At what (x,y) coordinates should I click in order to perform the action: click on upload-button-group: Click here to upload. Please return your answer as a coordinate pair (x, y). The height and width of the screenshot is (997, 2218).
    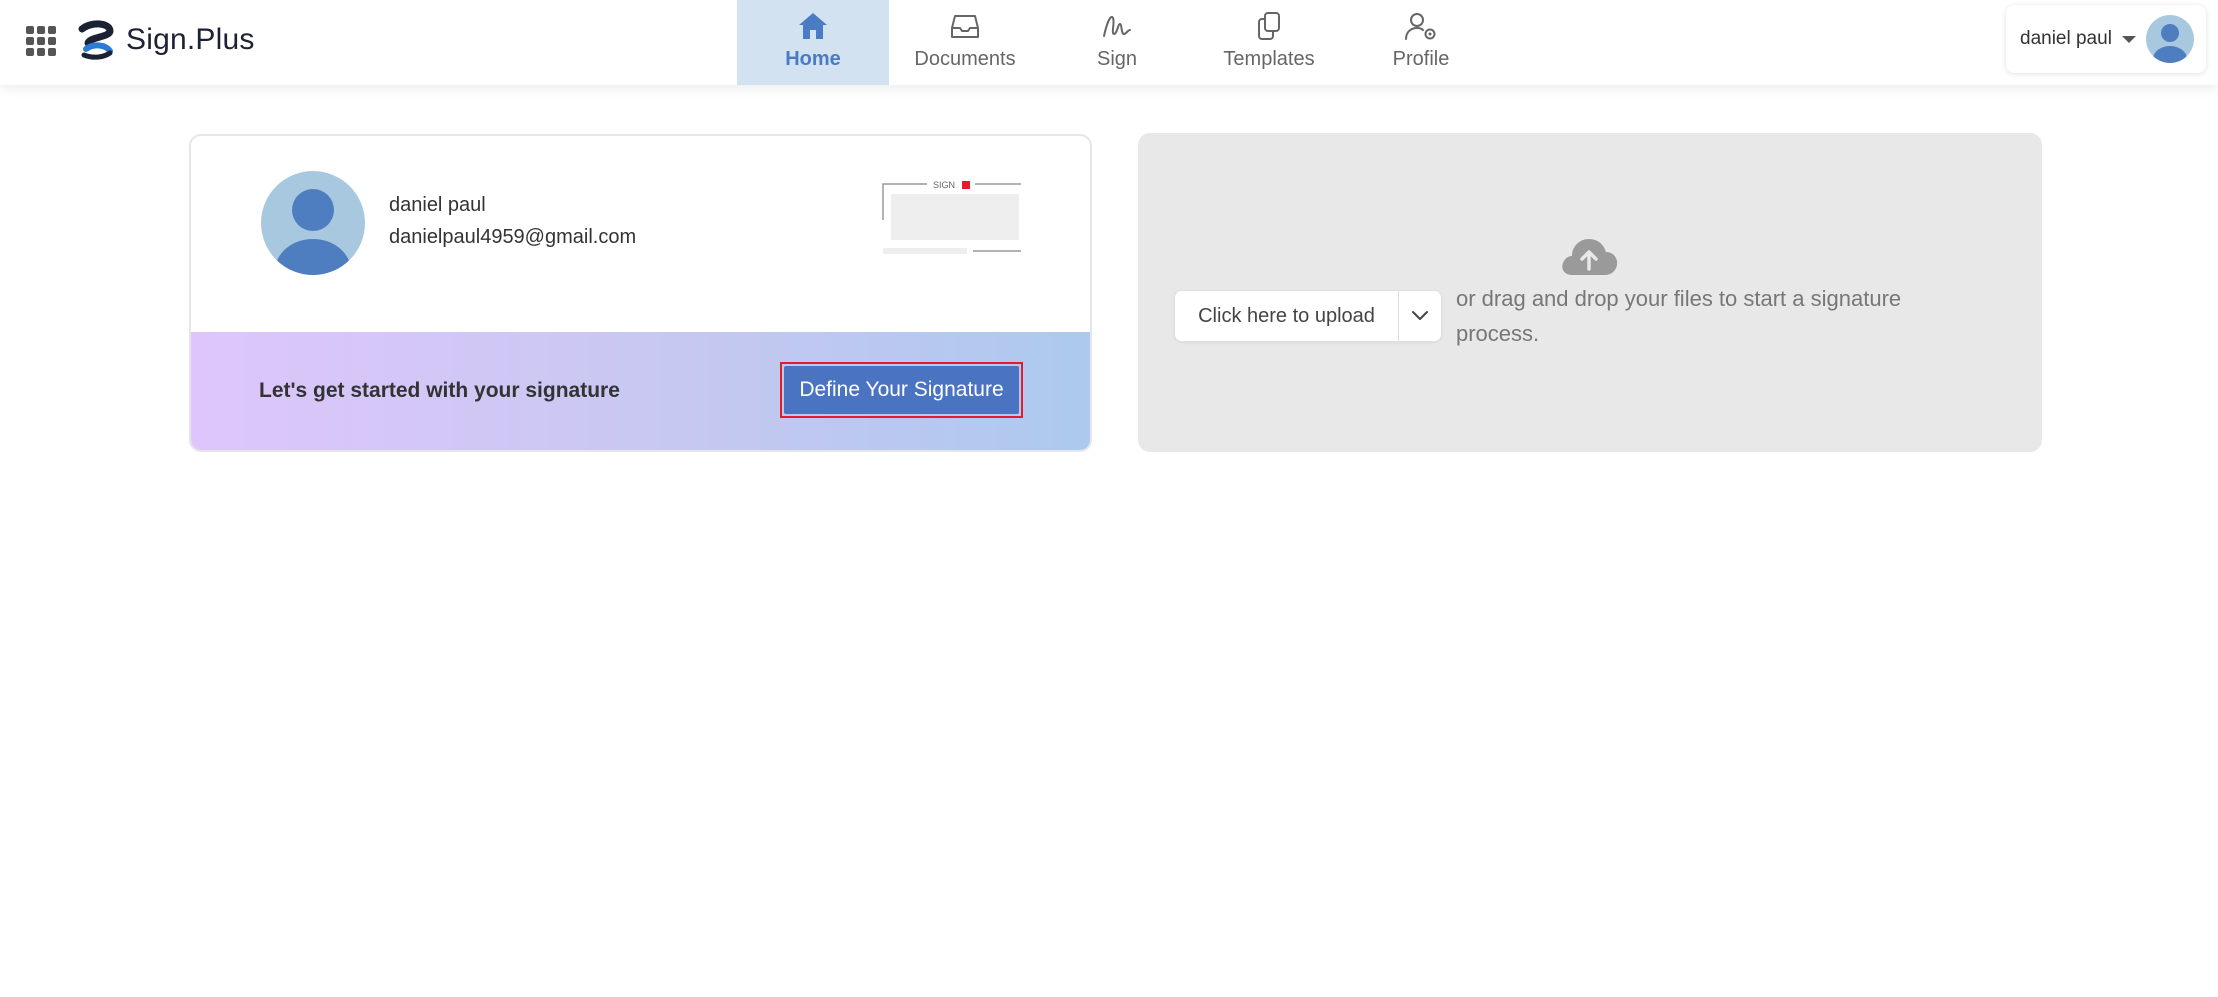
    Looking at the image, I should click on (1308, 316).